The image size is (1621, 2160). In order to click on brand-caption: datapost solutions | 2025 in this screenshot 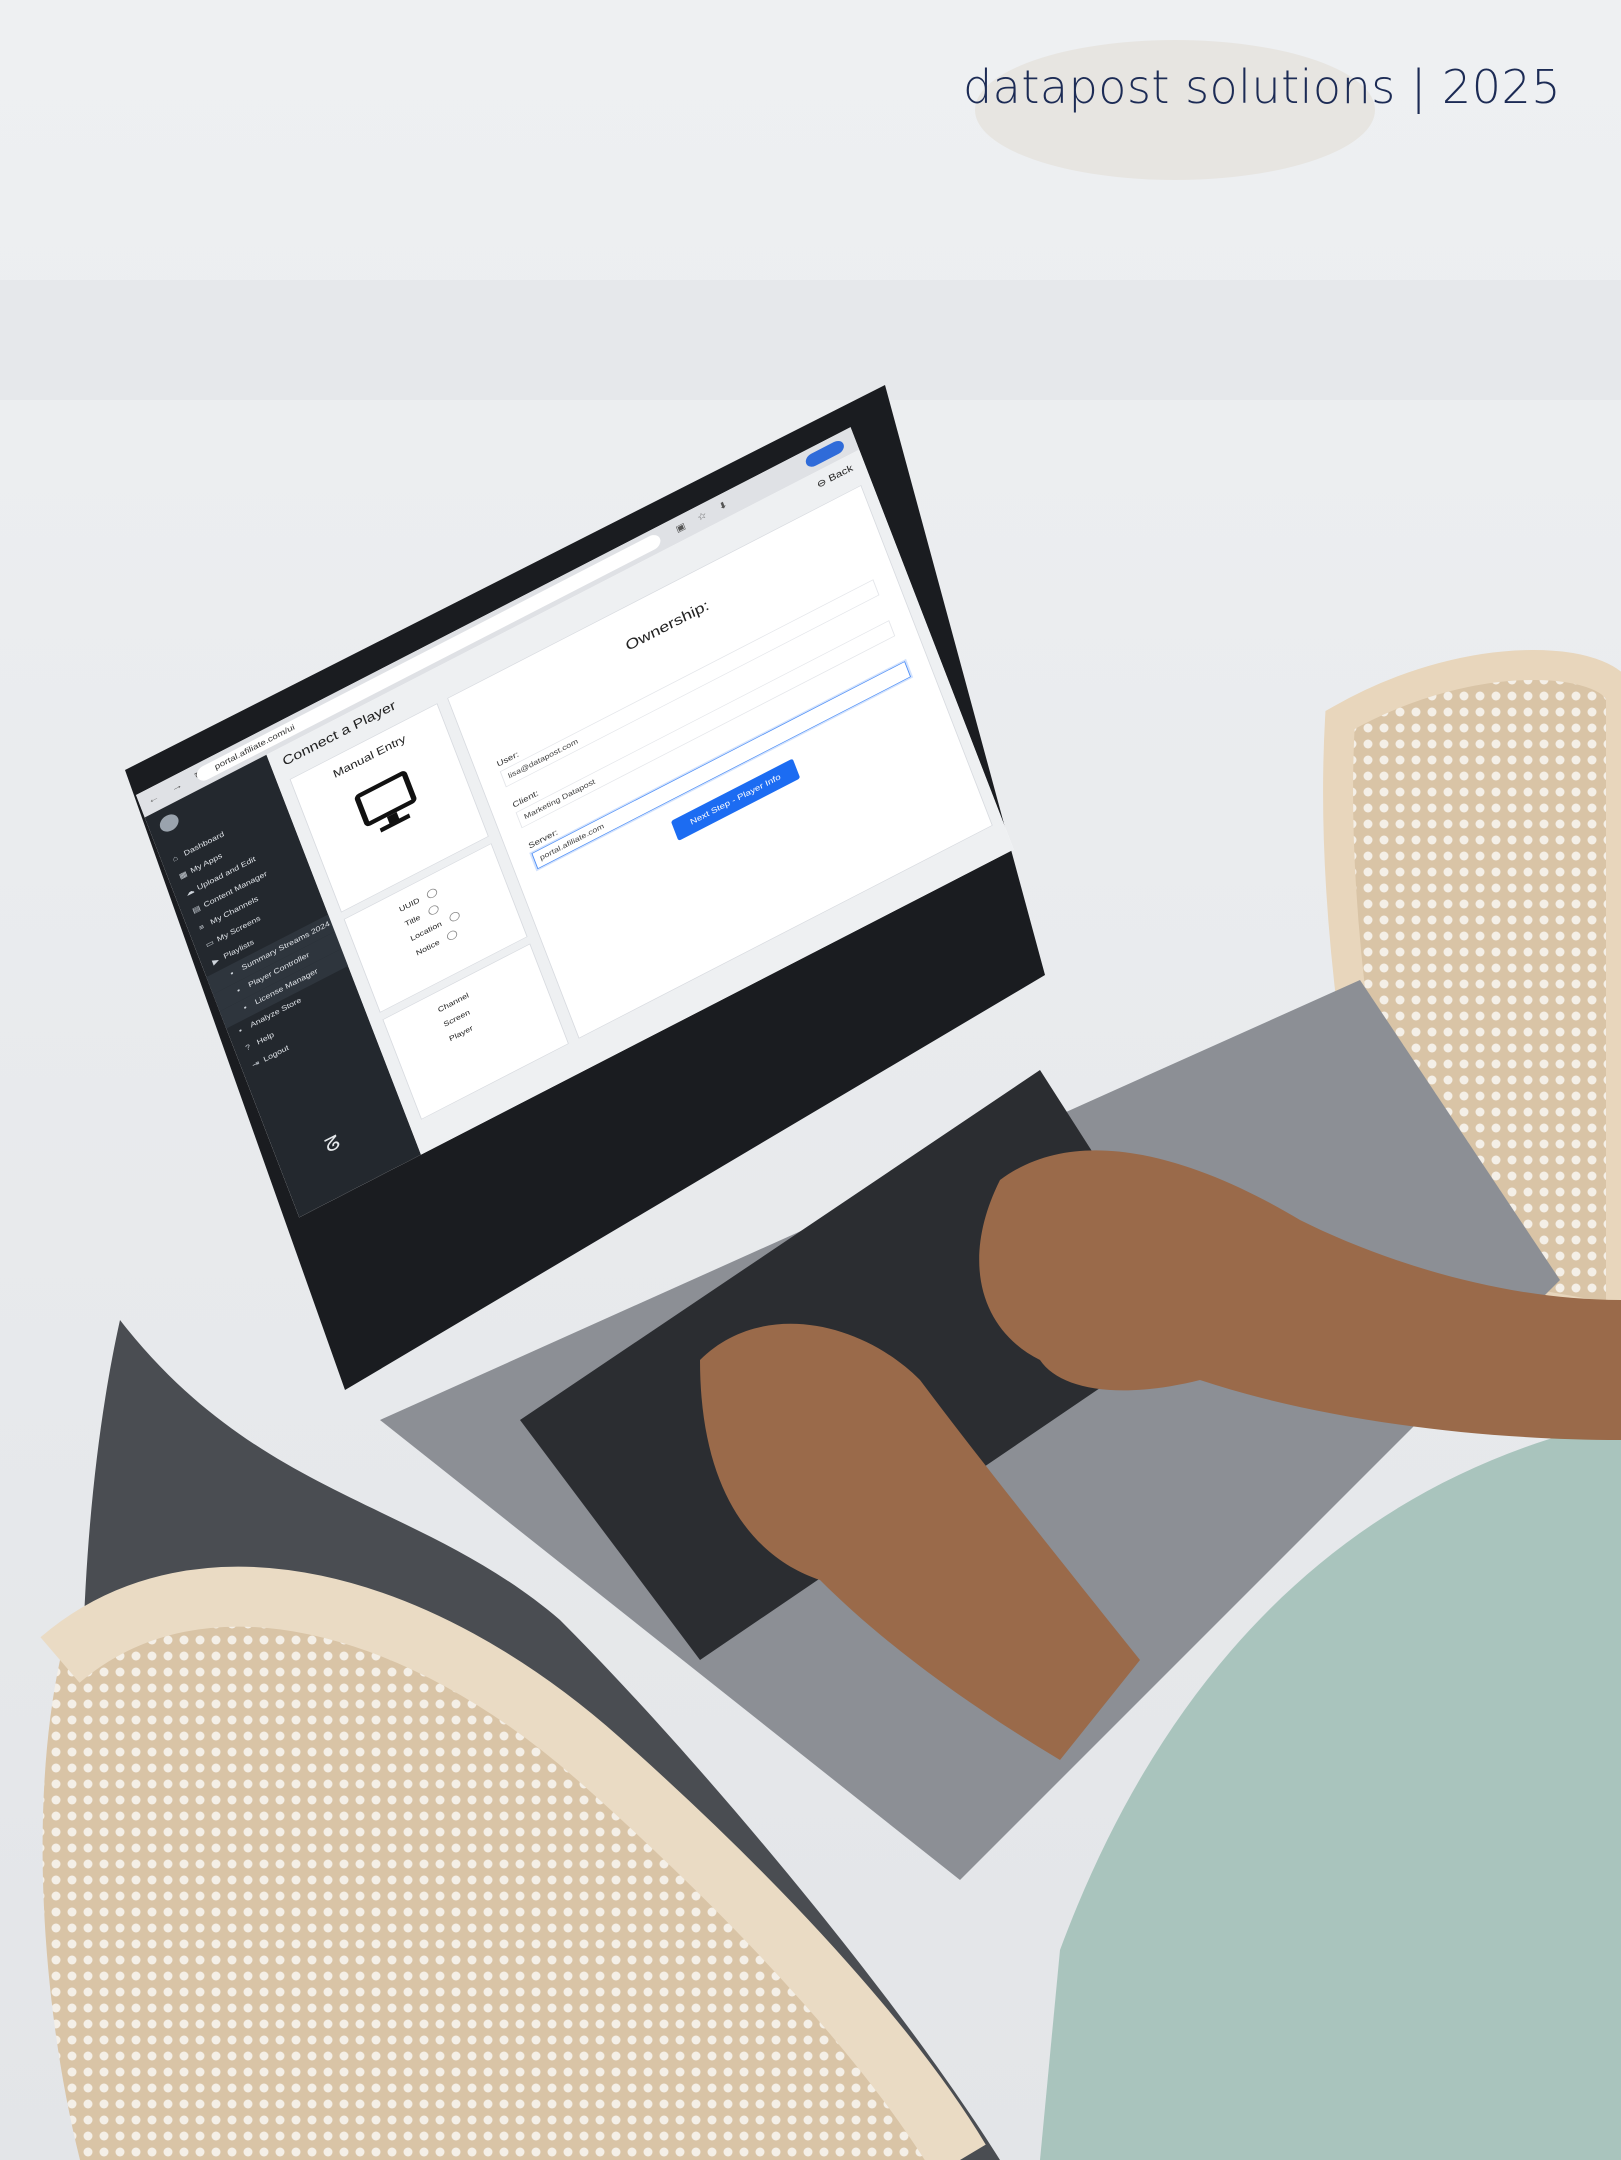, I will do `click(1261, 87)`.